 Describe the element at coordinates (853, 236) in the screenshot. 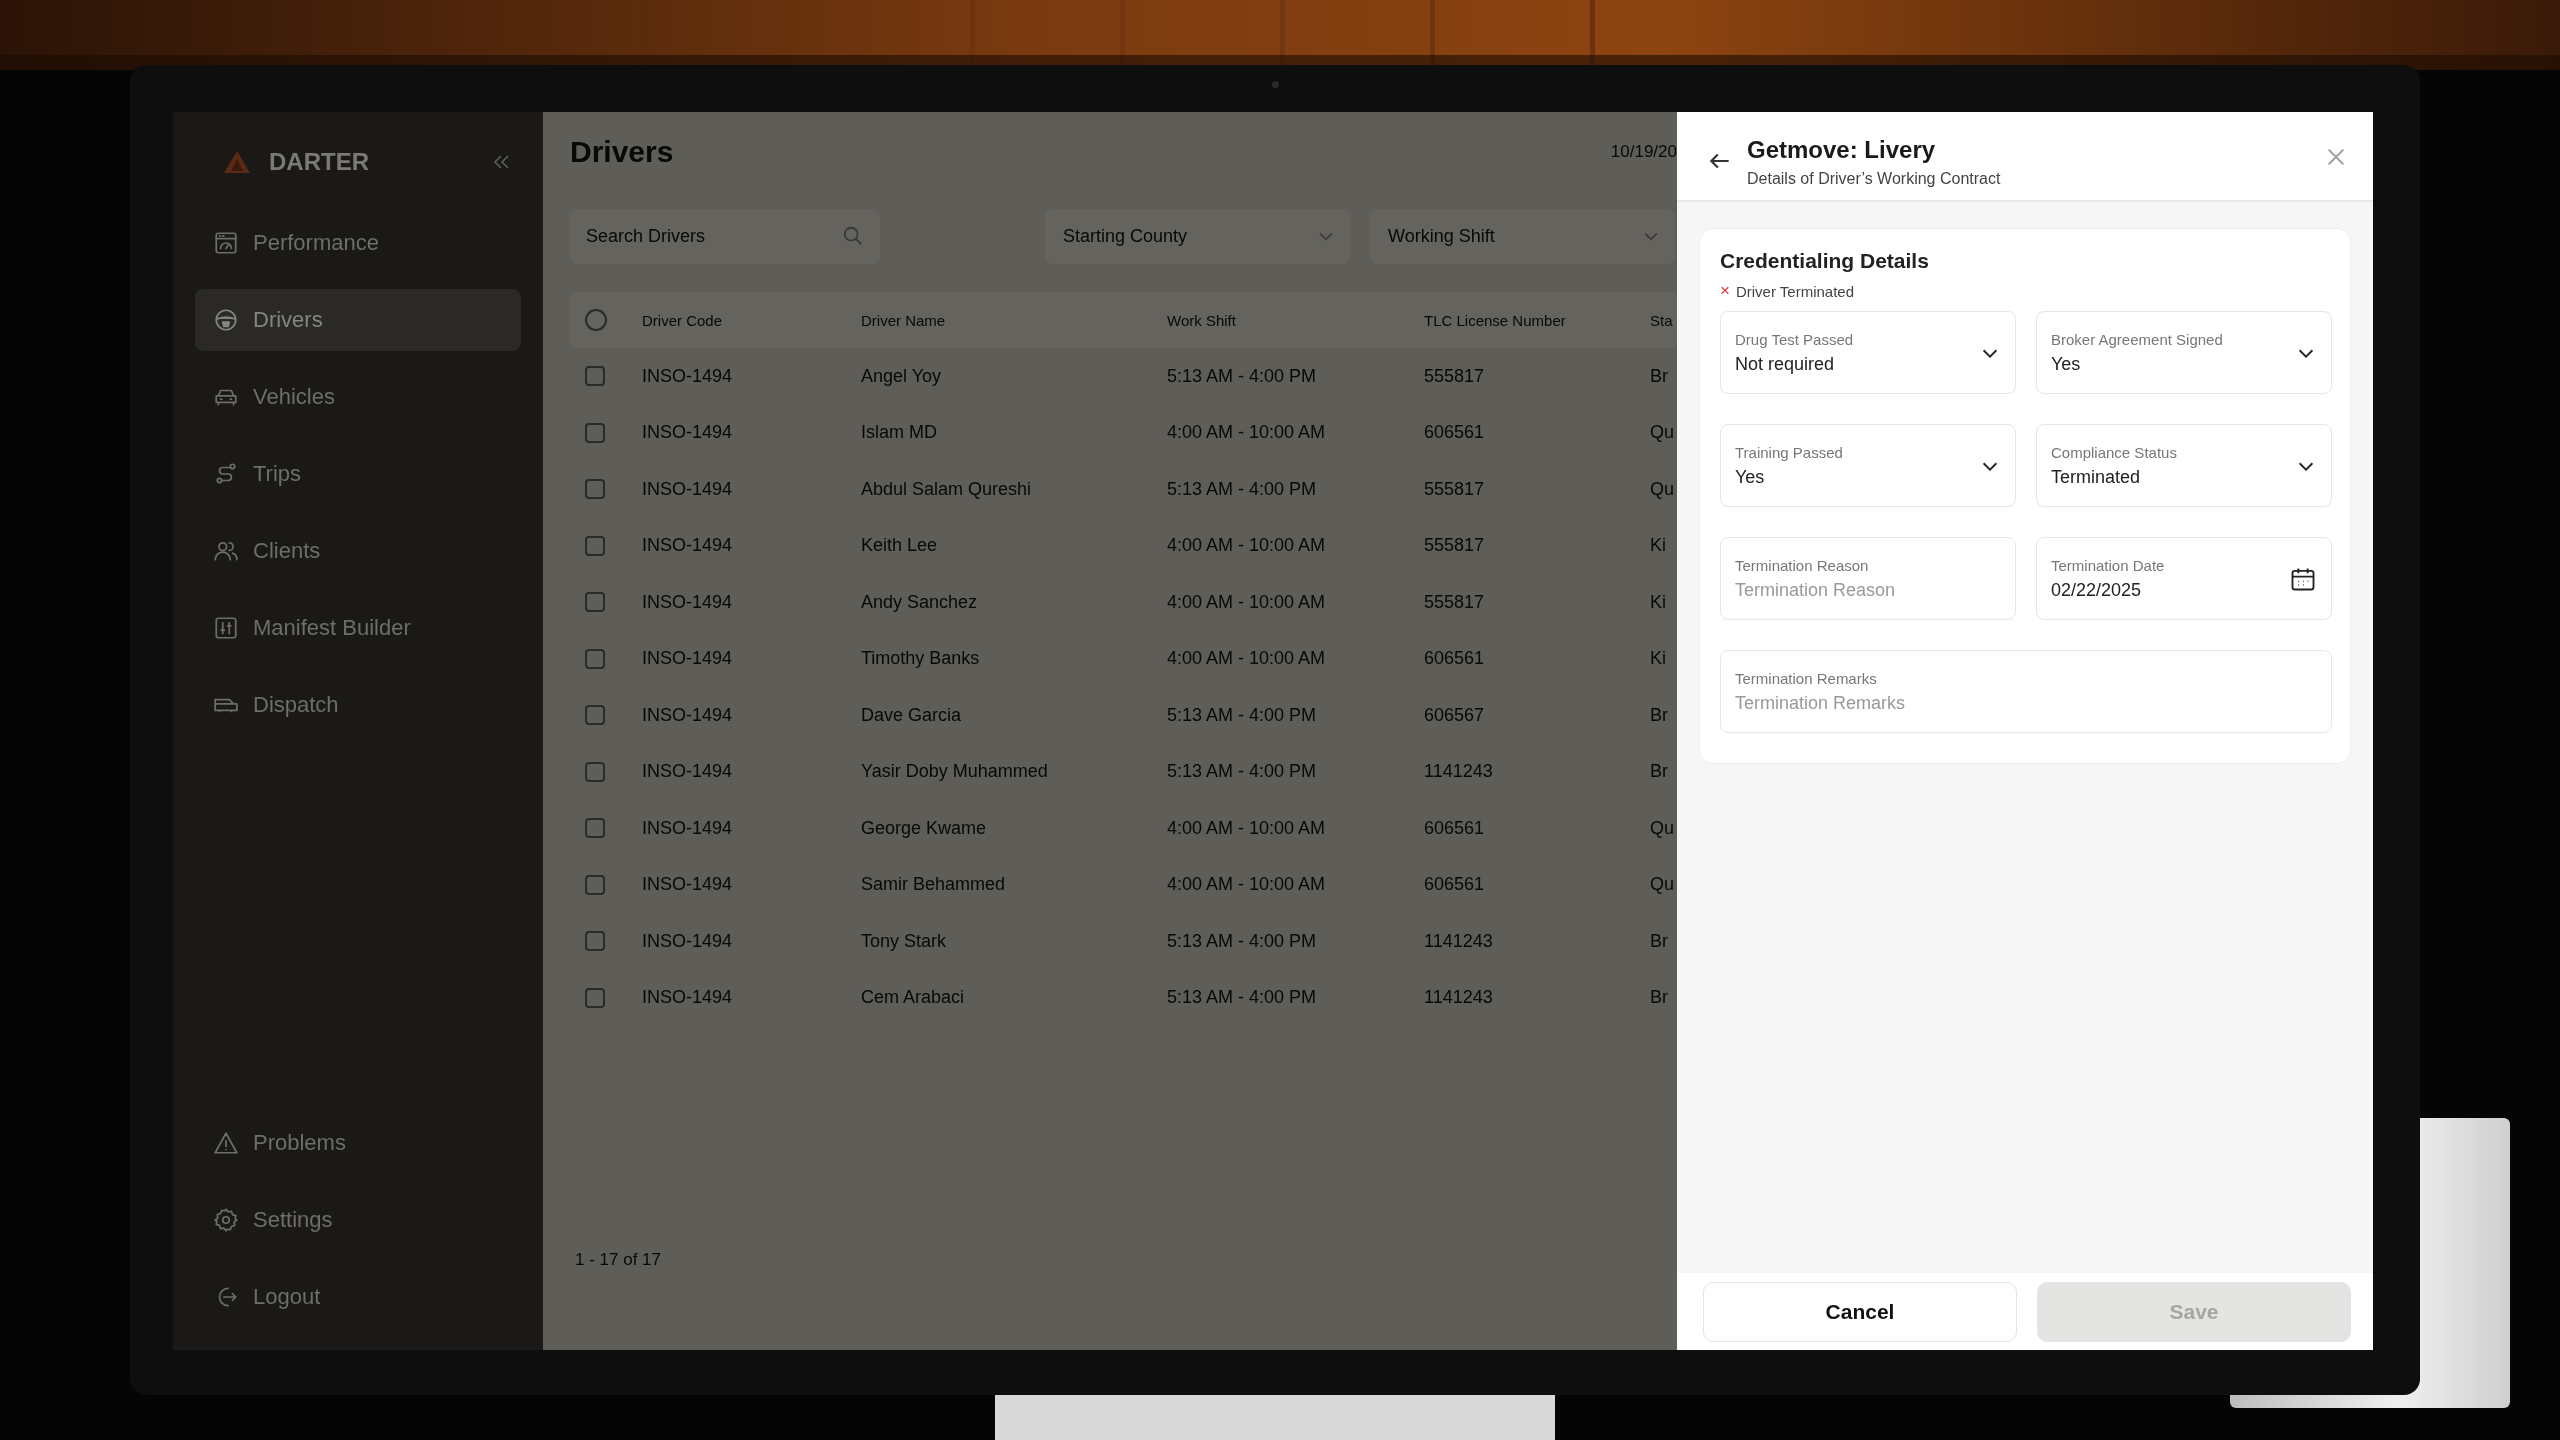

I see `search-icon` at that location.